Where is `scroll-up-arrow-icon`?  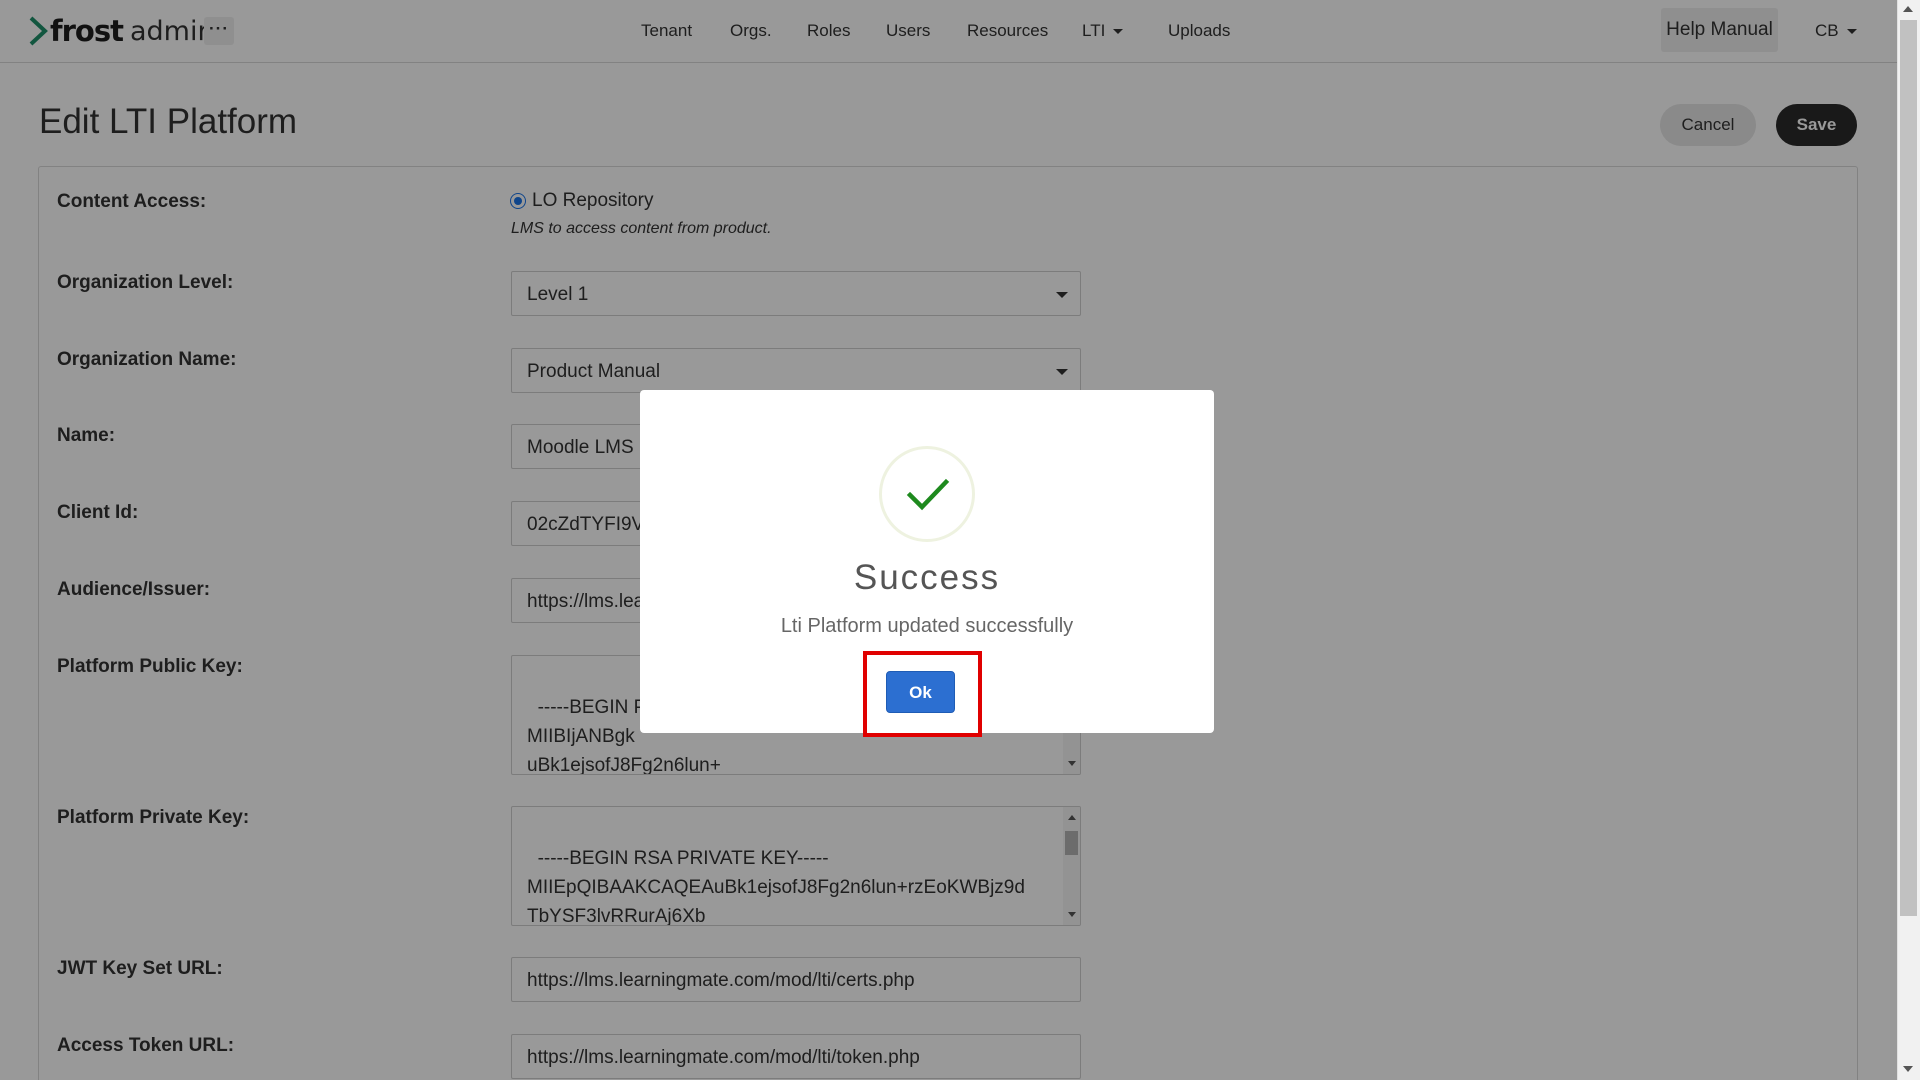
scroll-up-arrow-icon is located at coordinates (1908, 9).